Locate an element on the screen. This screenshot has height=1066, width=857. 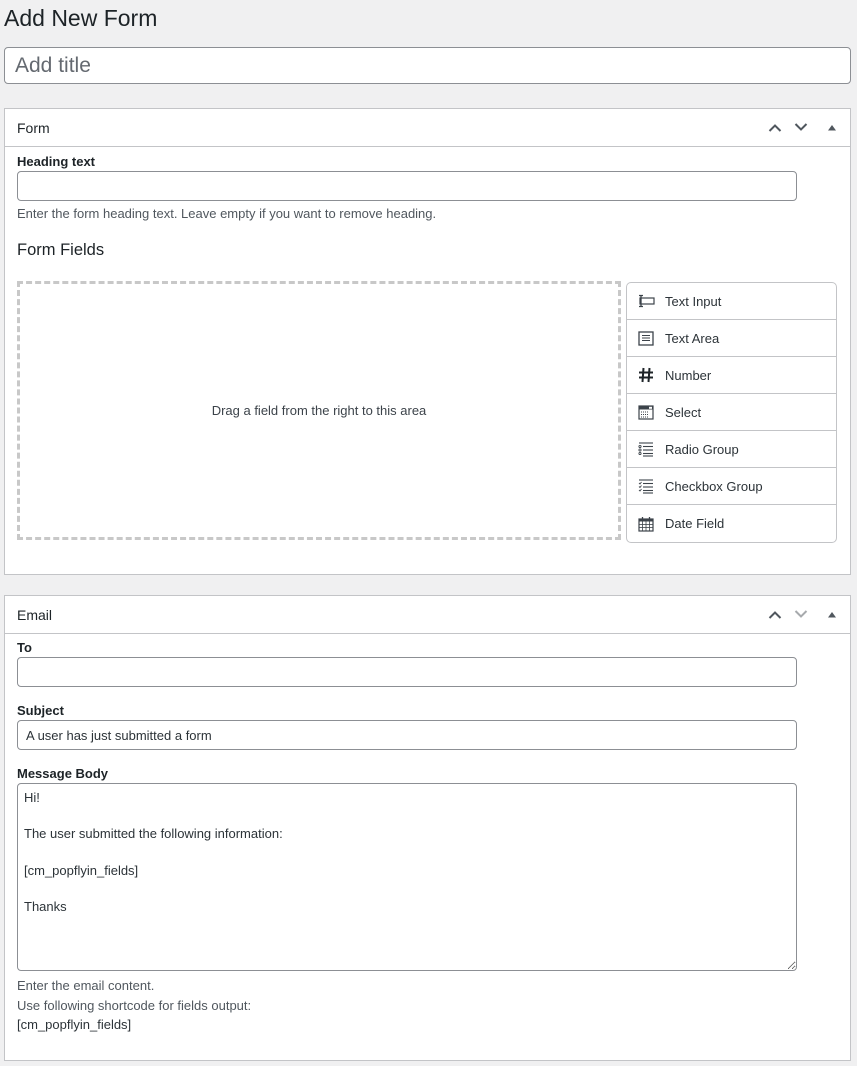
palette-item-radio-group: Radio Group is located at coordinates (731, 449).